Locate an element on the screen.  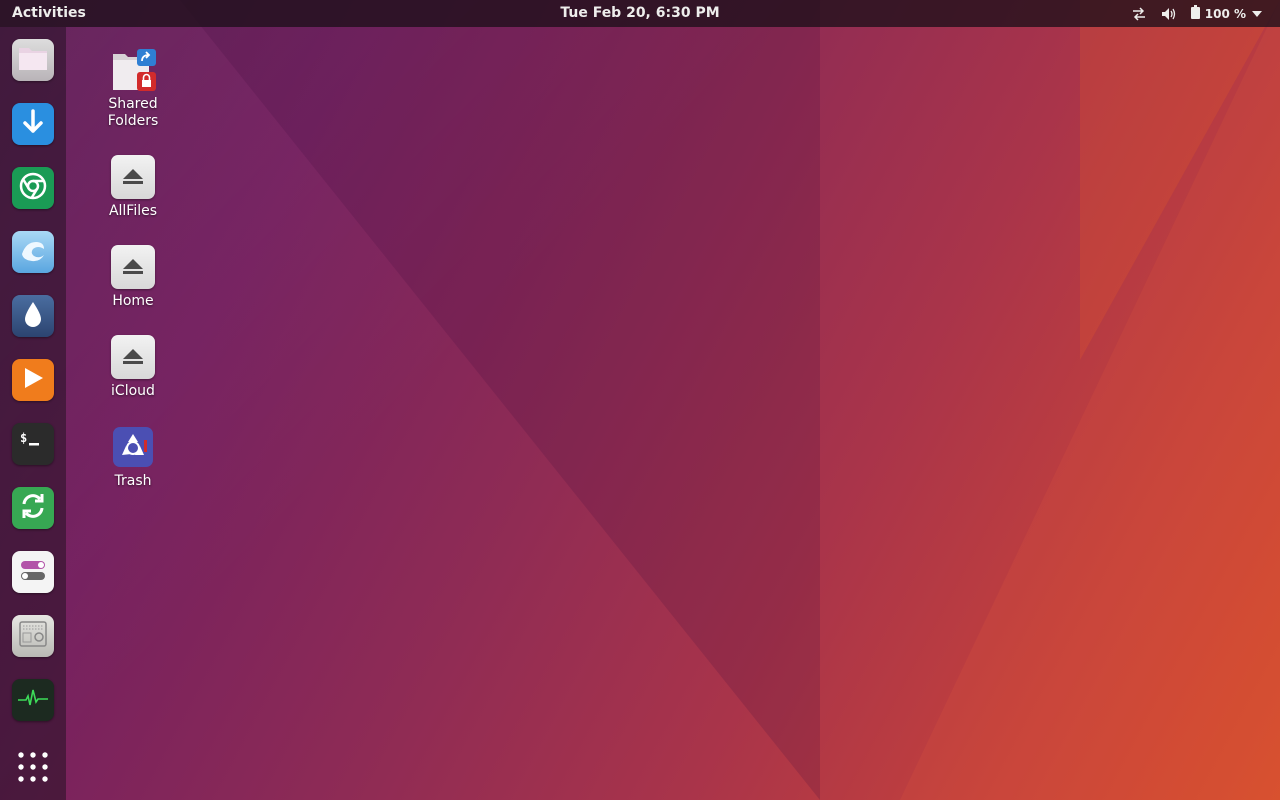
terminal-icon: $ is located at coordinates (33, 444).